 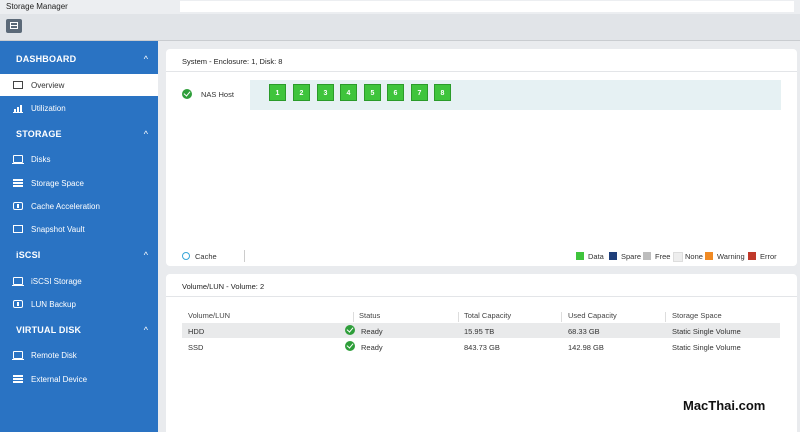 I want to click on status-text: Ready, so click(x=372, y=331).